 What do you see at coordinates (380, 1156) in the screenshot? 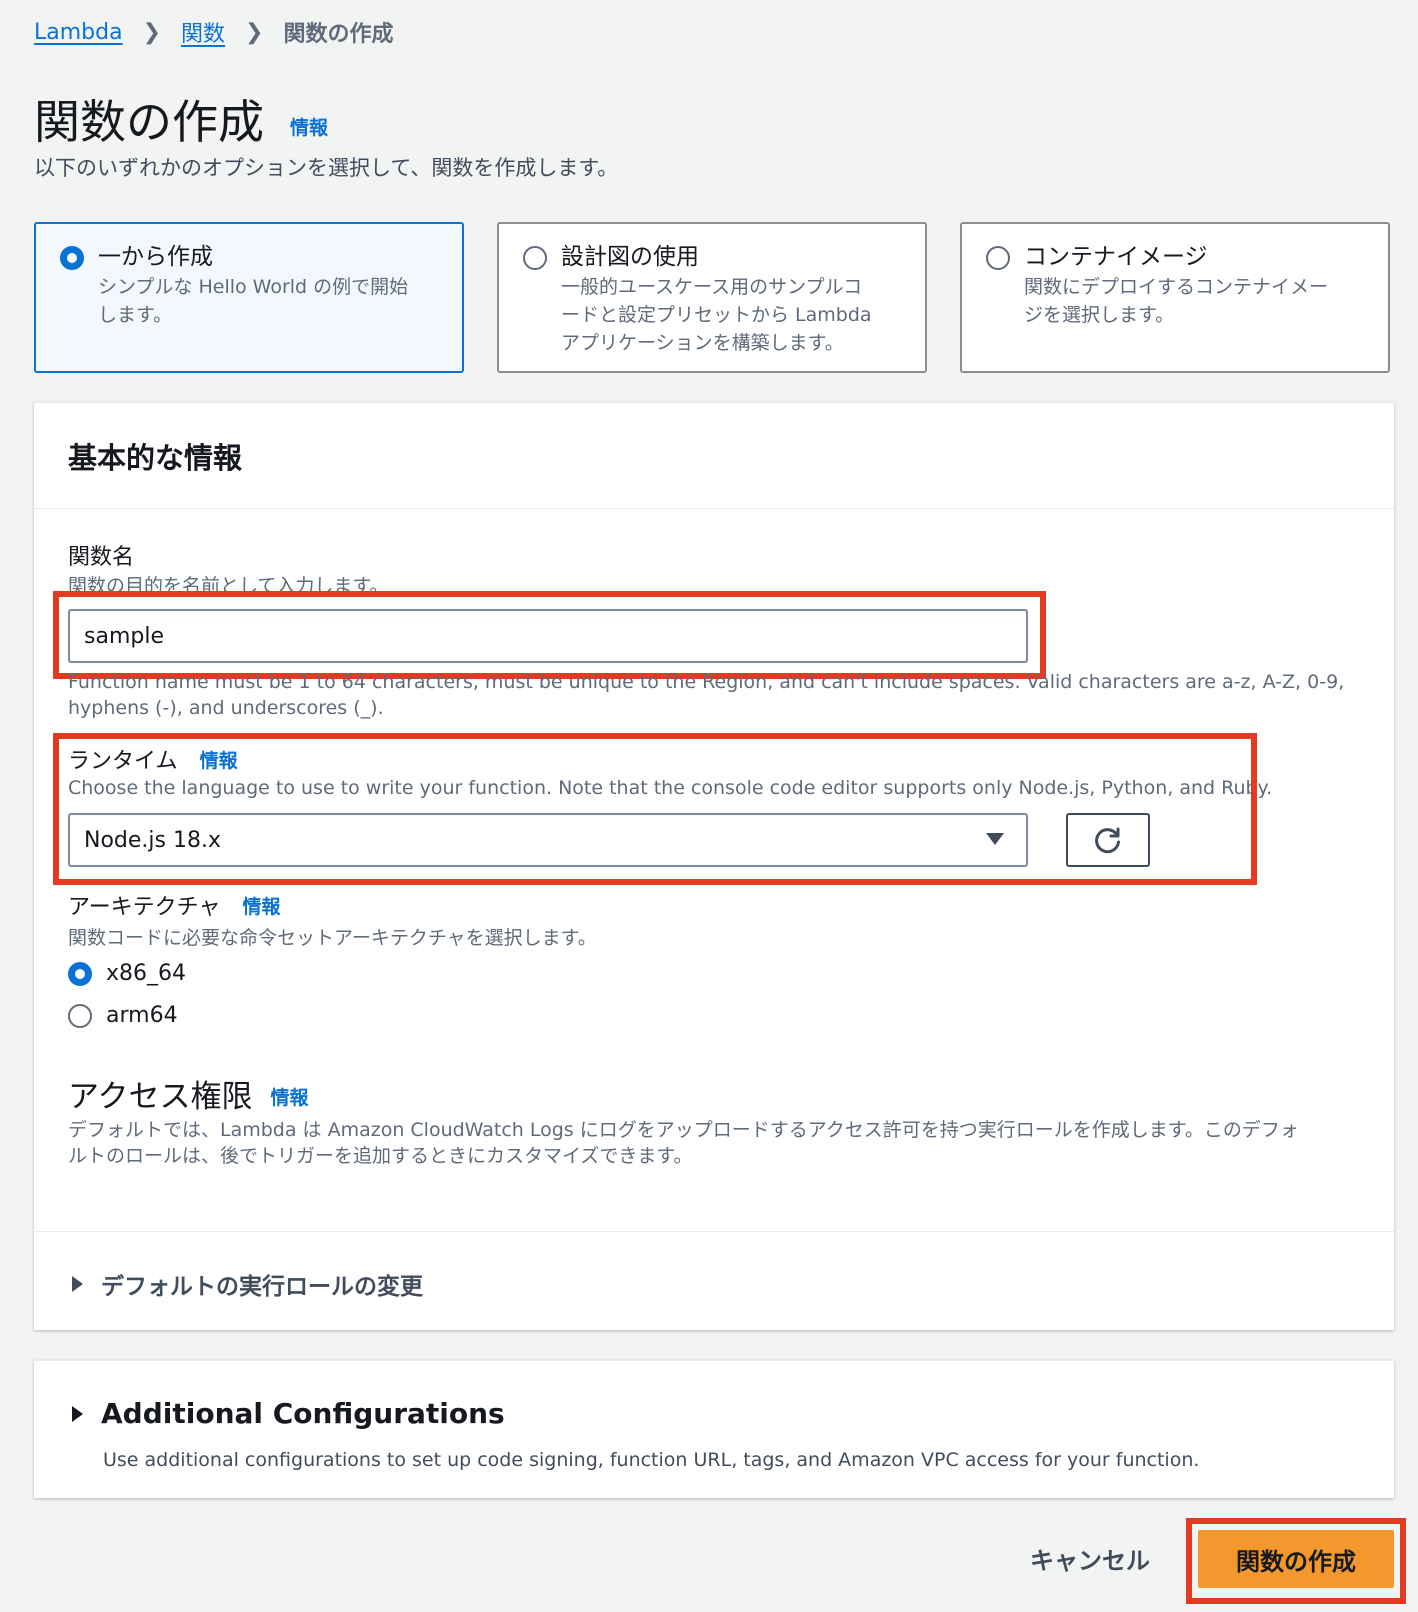
I see `permissions-desc-line: ルトのロールは、後でトリガーを追加するときにカスタマイズできます。` at bounding box center [380, 1156].